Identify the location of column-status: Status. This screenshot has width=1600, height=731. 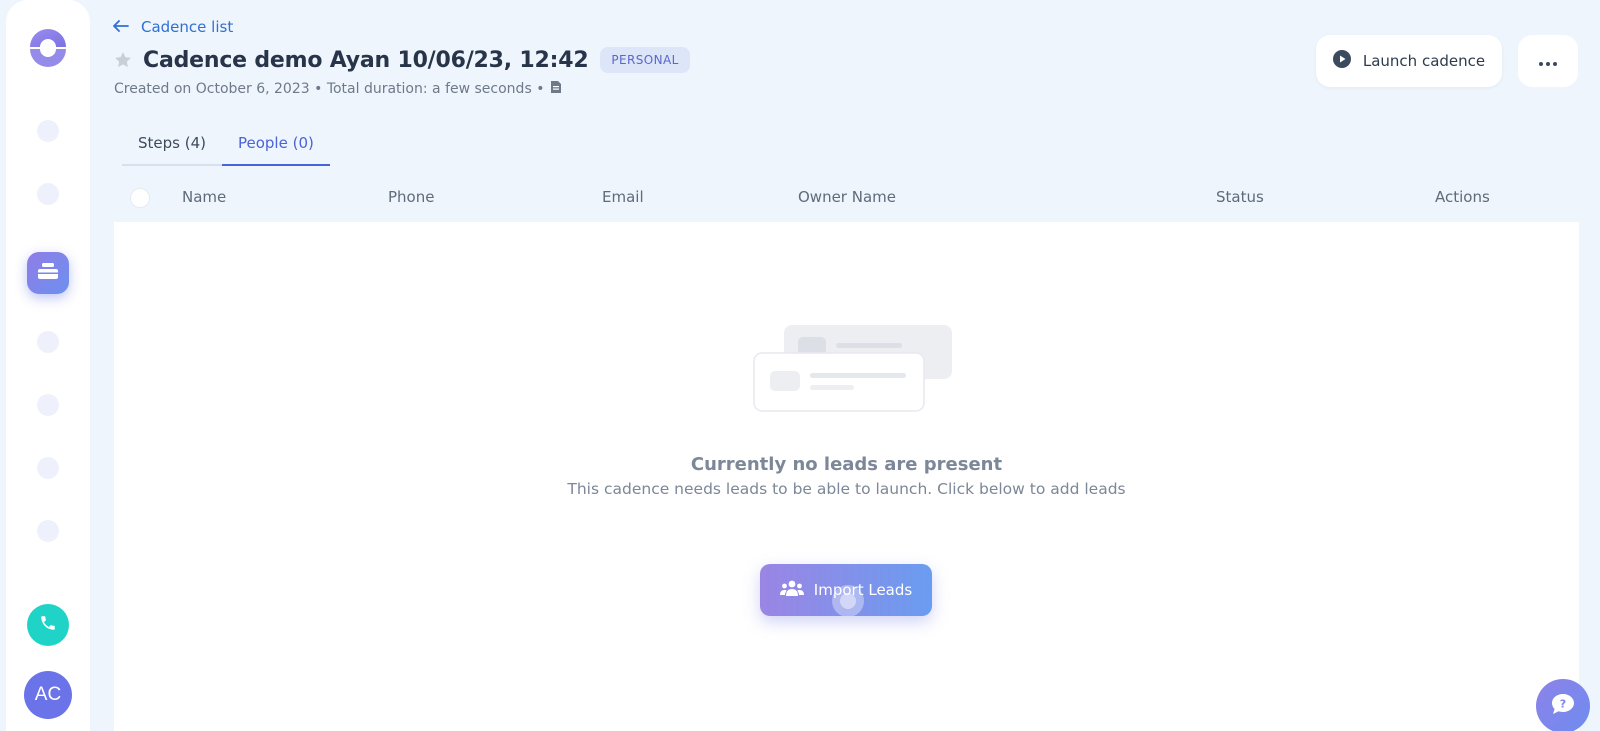
(1240, 197).